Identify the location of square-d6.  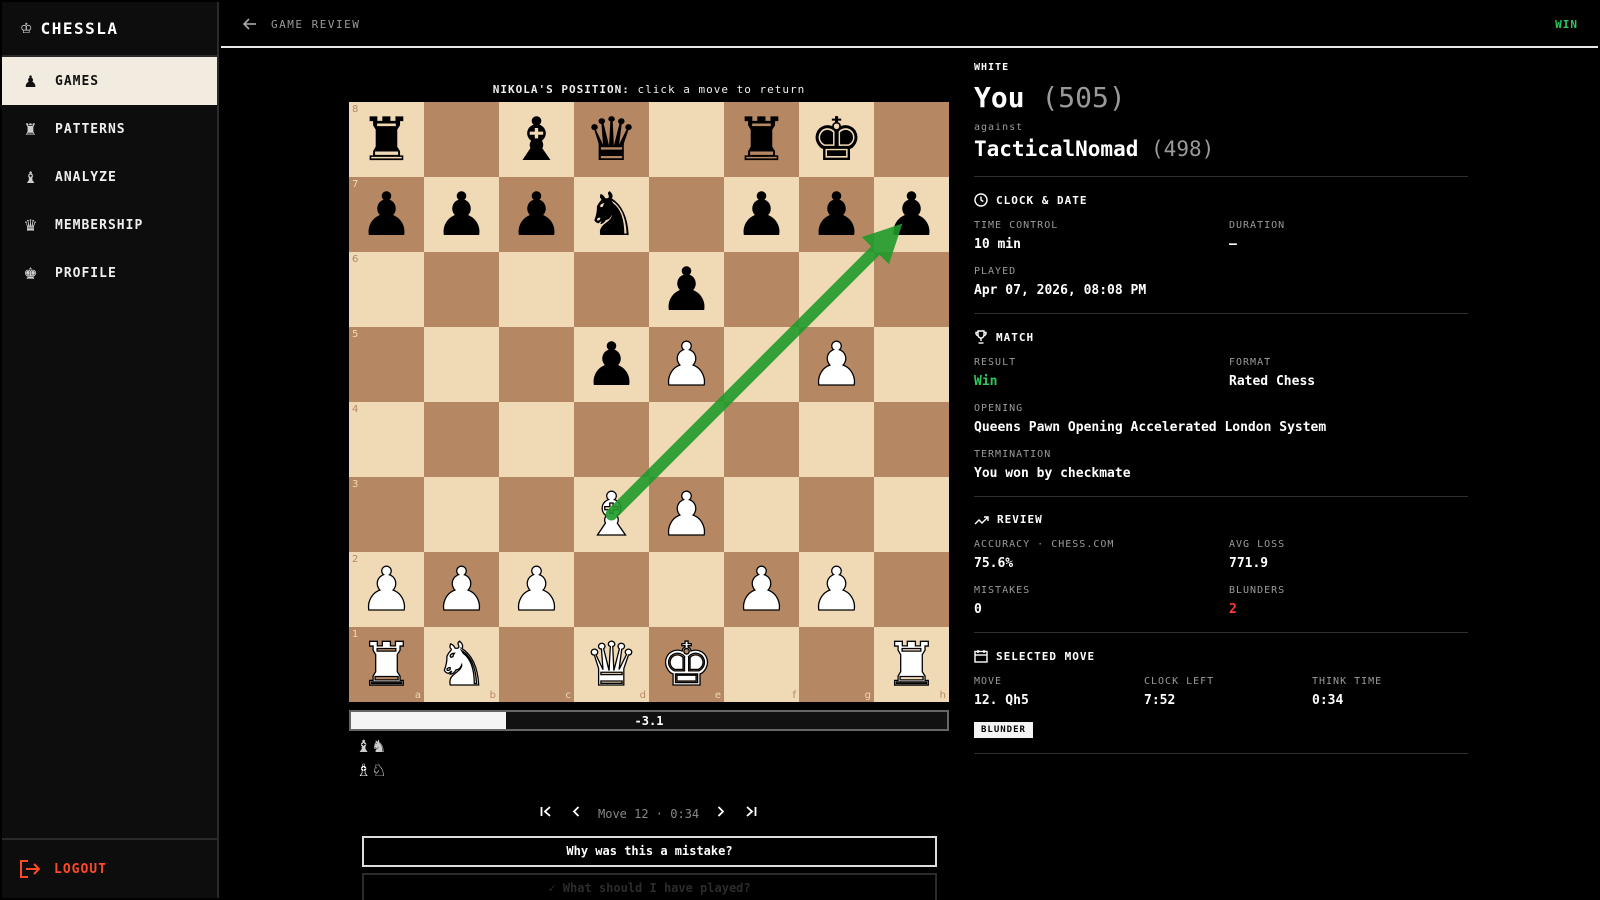
(611, 289).